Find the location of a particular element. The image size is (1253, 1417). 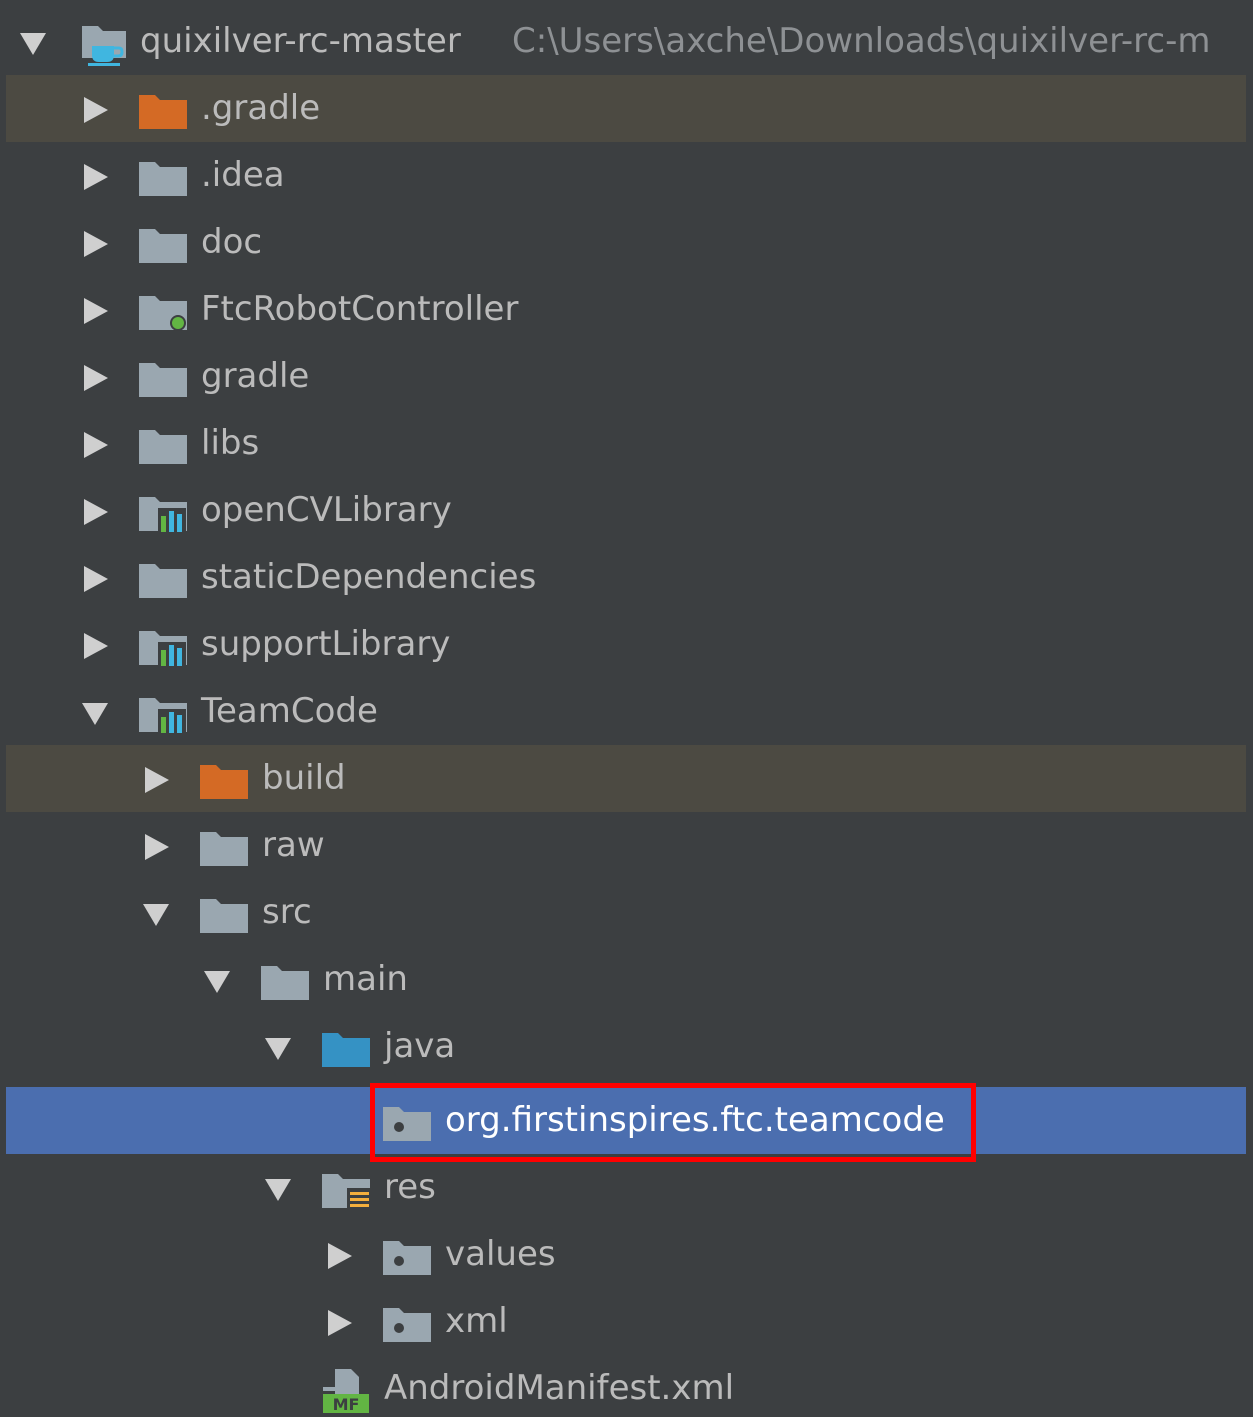

tree-row-idea: .idea is located at coordinates (626, 175).